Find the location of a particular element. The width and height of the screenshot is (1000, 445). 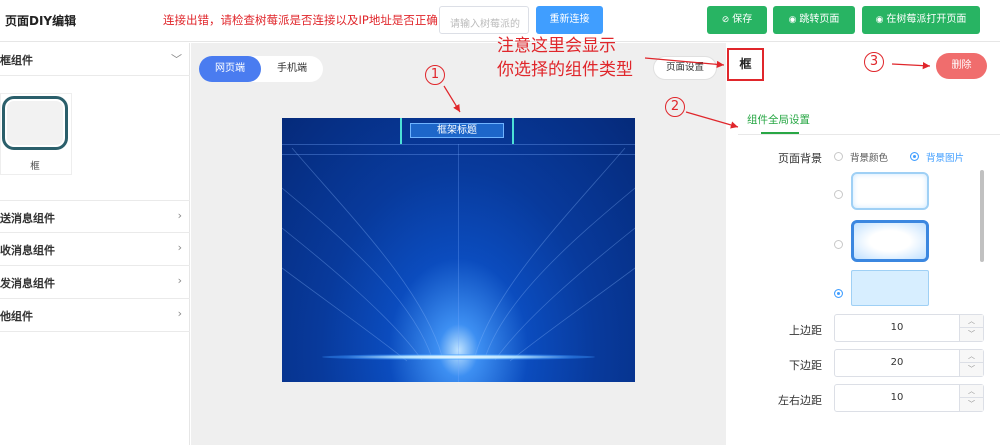

top-margin-value: 10 is located at coordinates (897, 328).